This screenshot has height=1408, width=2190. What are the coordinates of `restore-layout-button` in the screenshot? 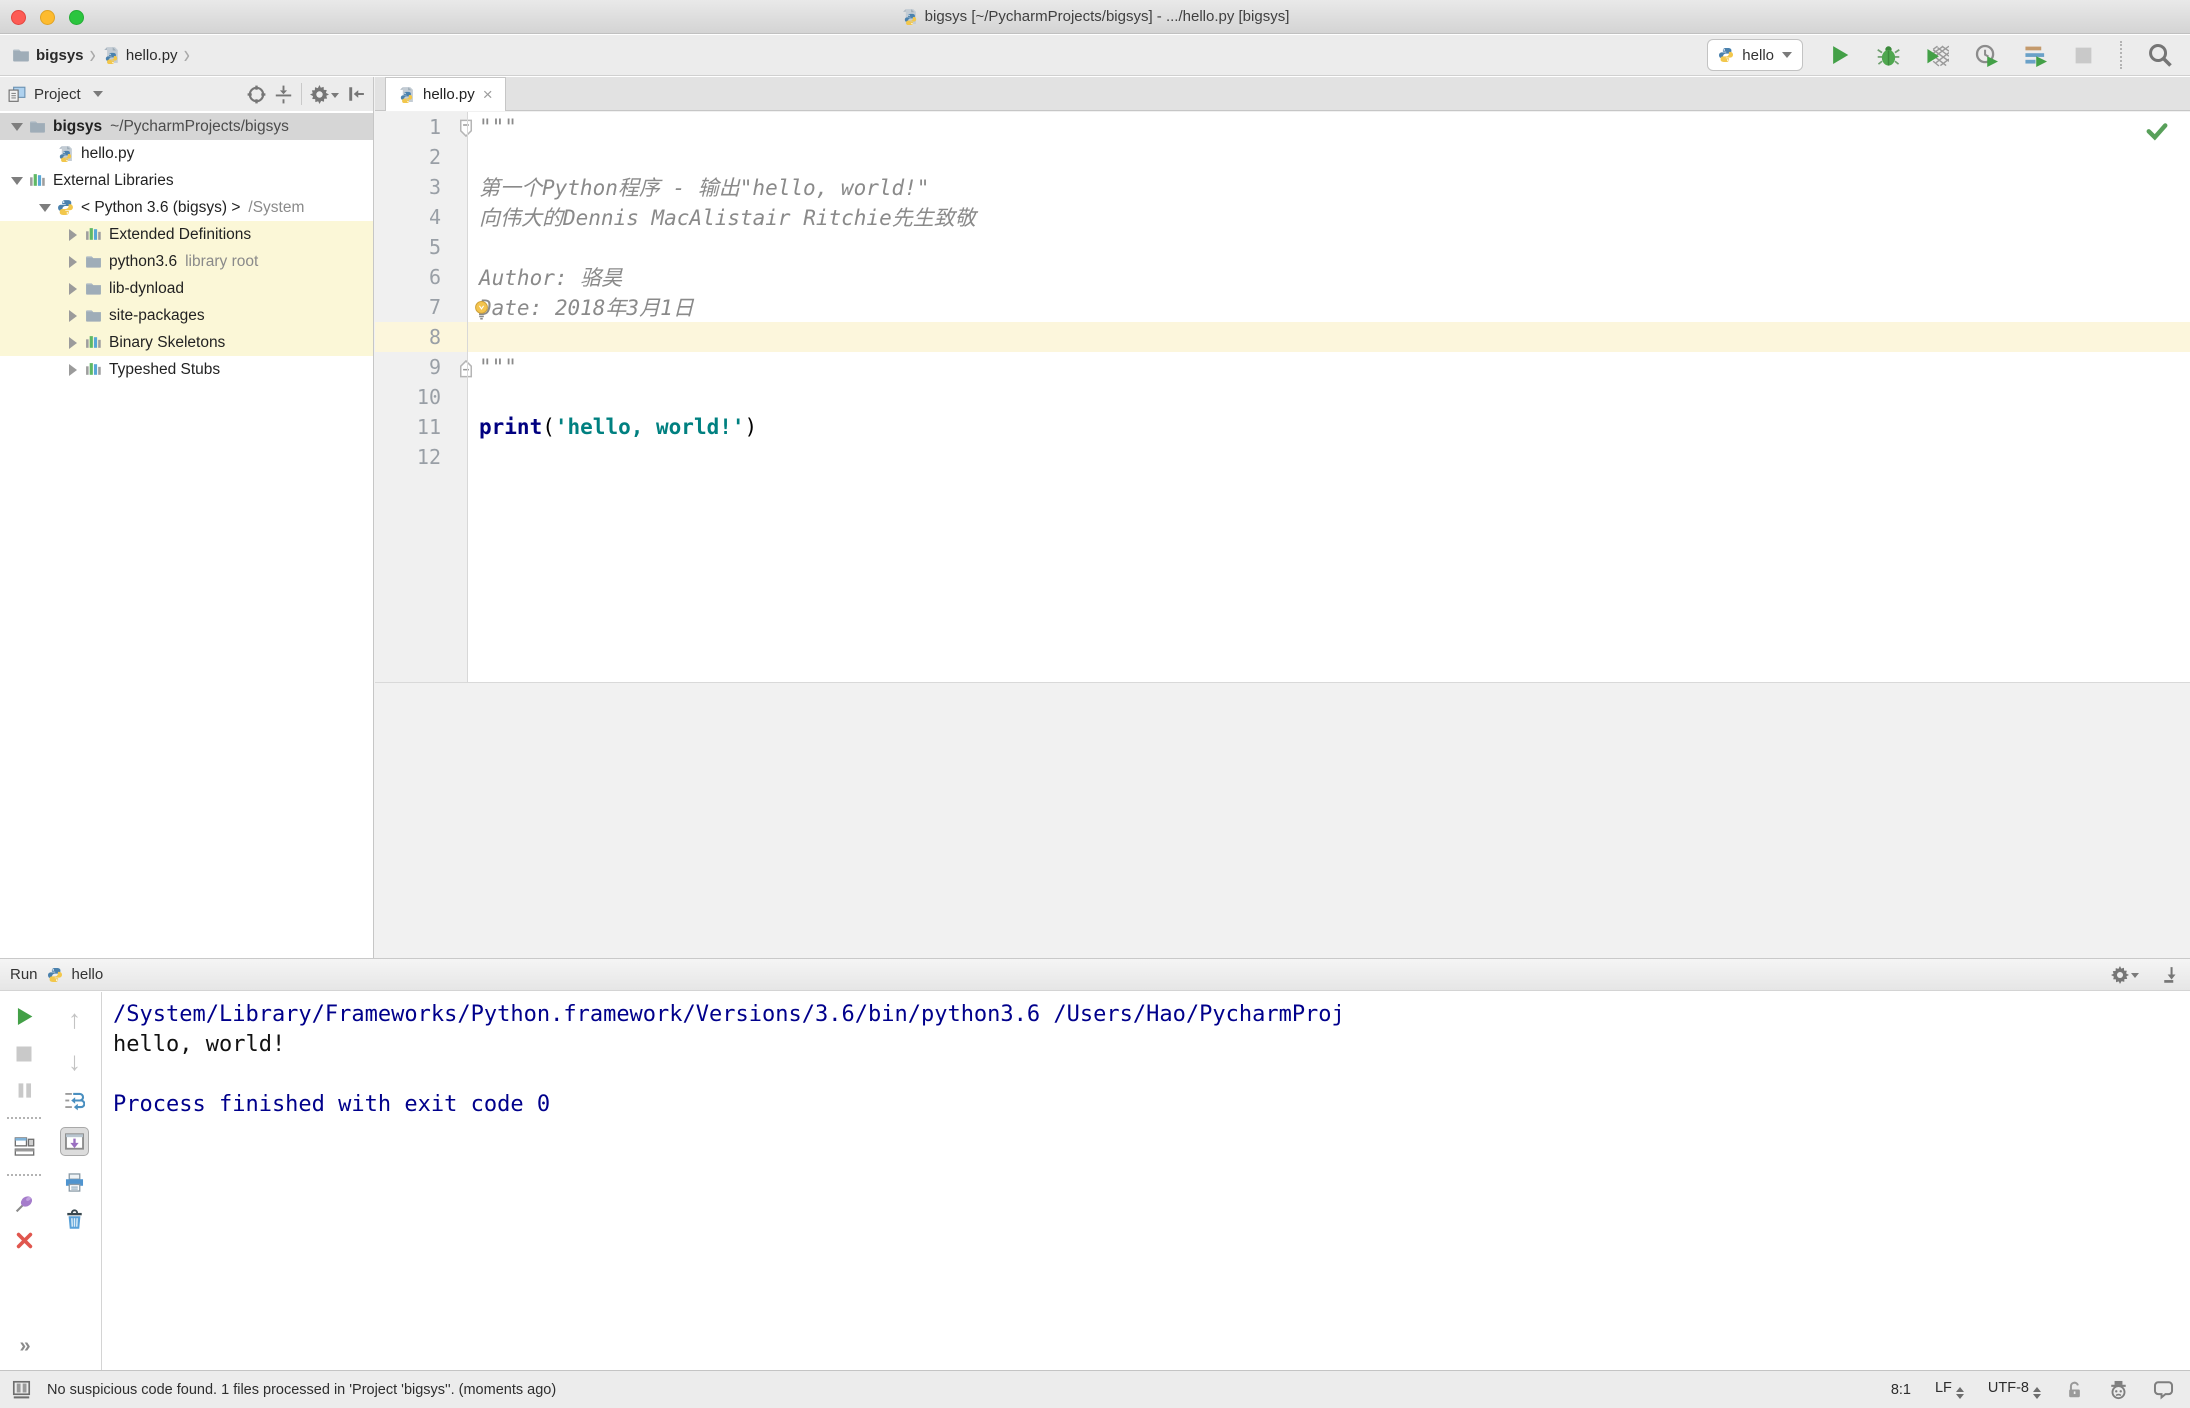 It's located at (24, 1146).